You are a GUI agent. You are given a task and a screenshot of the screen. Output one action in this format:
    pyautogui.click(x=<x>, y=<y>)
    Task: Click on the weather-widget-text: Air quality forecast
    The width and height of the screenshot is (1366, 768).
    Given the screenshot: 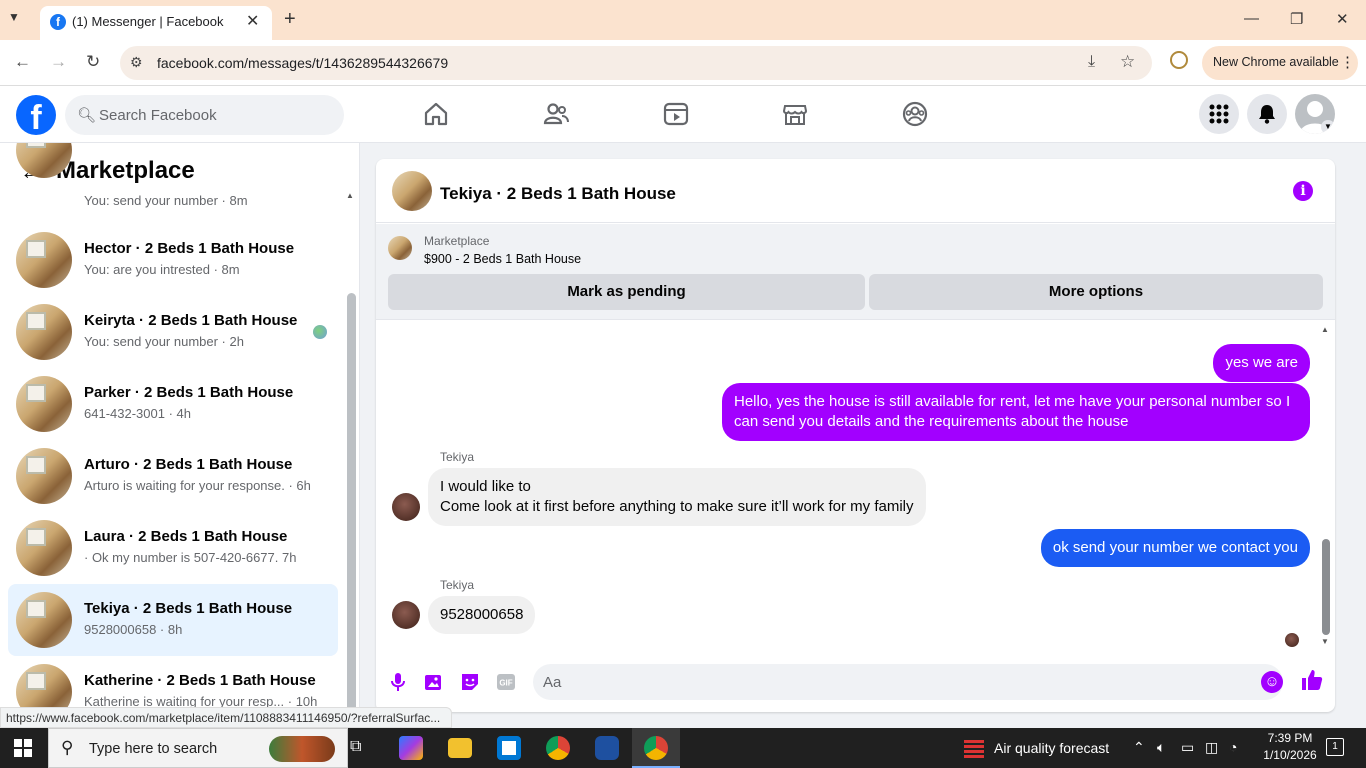 What is the action you would take?
    pyautogui.click(x=1051, y=748)
    